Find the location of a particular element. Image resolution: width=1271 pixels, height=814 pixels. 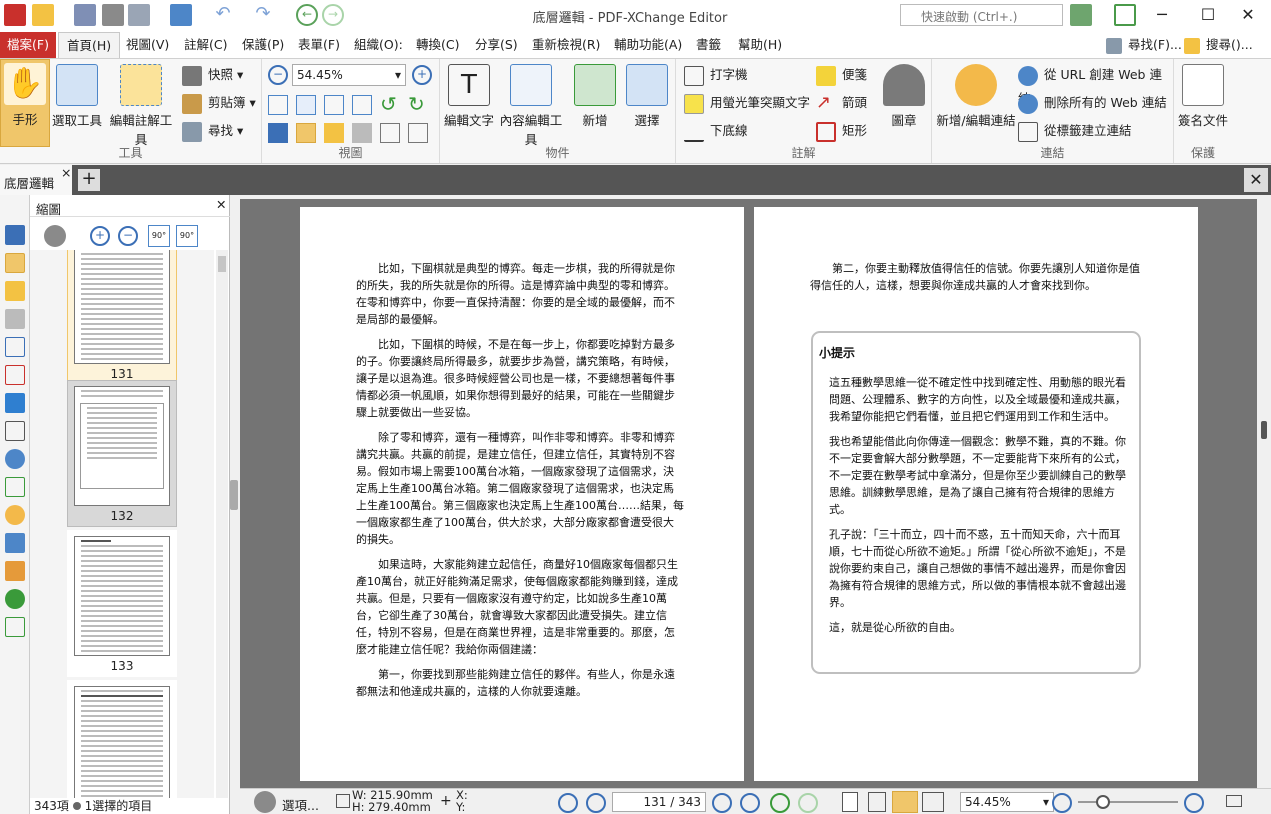

panel-splitter is located at coordinates (234, 495).